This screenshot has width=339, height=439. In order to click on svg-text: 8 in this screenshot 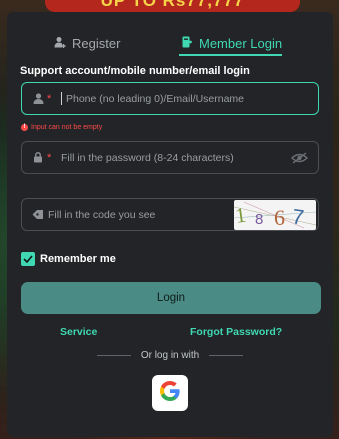, I will do `click(259, 219)`.